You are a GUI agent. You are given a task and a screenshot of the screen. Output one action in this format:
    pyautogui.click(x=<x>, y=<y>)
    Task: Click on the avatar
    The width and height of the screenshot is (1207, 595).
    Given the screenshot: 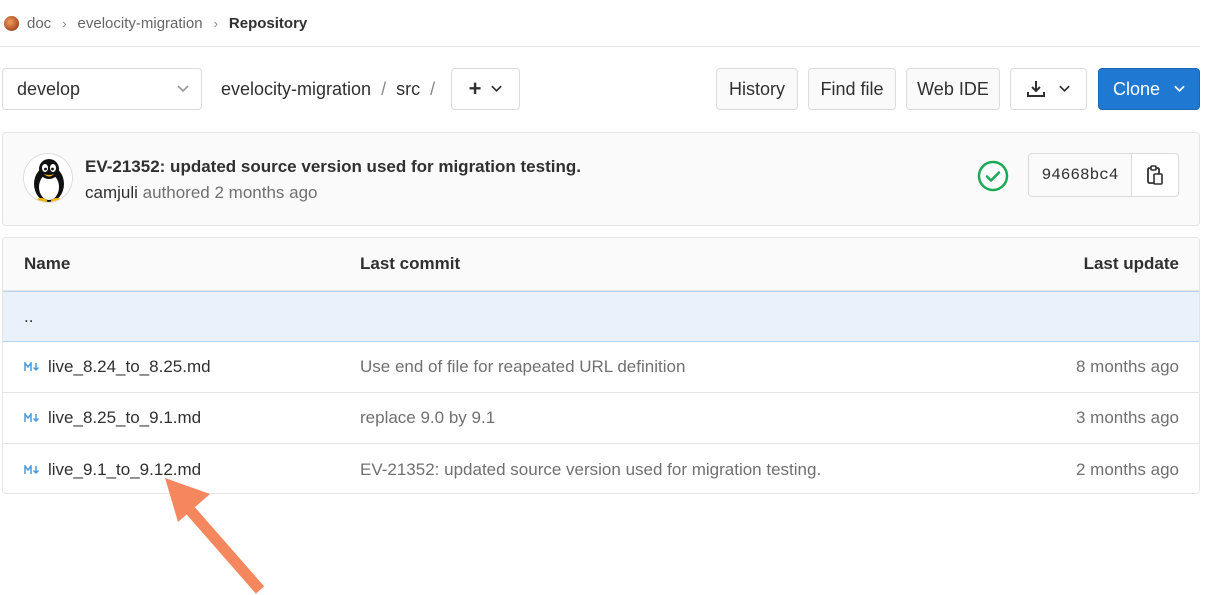 What is the action you would take?
    pyautogui.click(x=48, y=178)
    